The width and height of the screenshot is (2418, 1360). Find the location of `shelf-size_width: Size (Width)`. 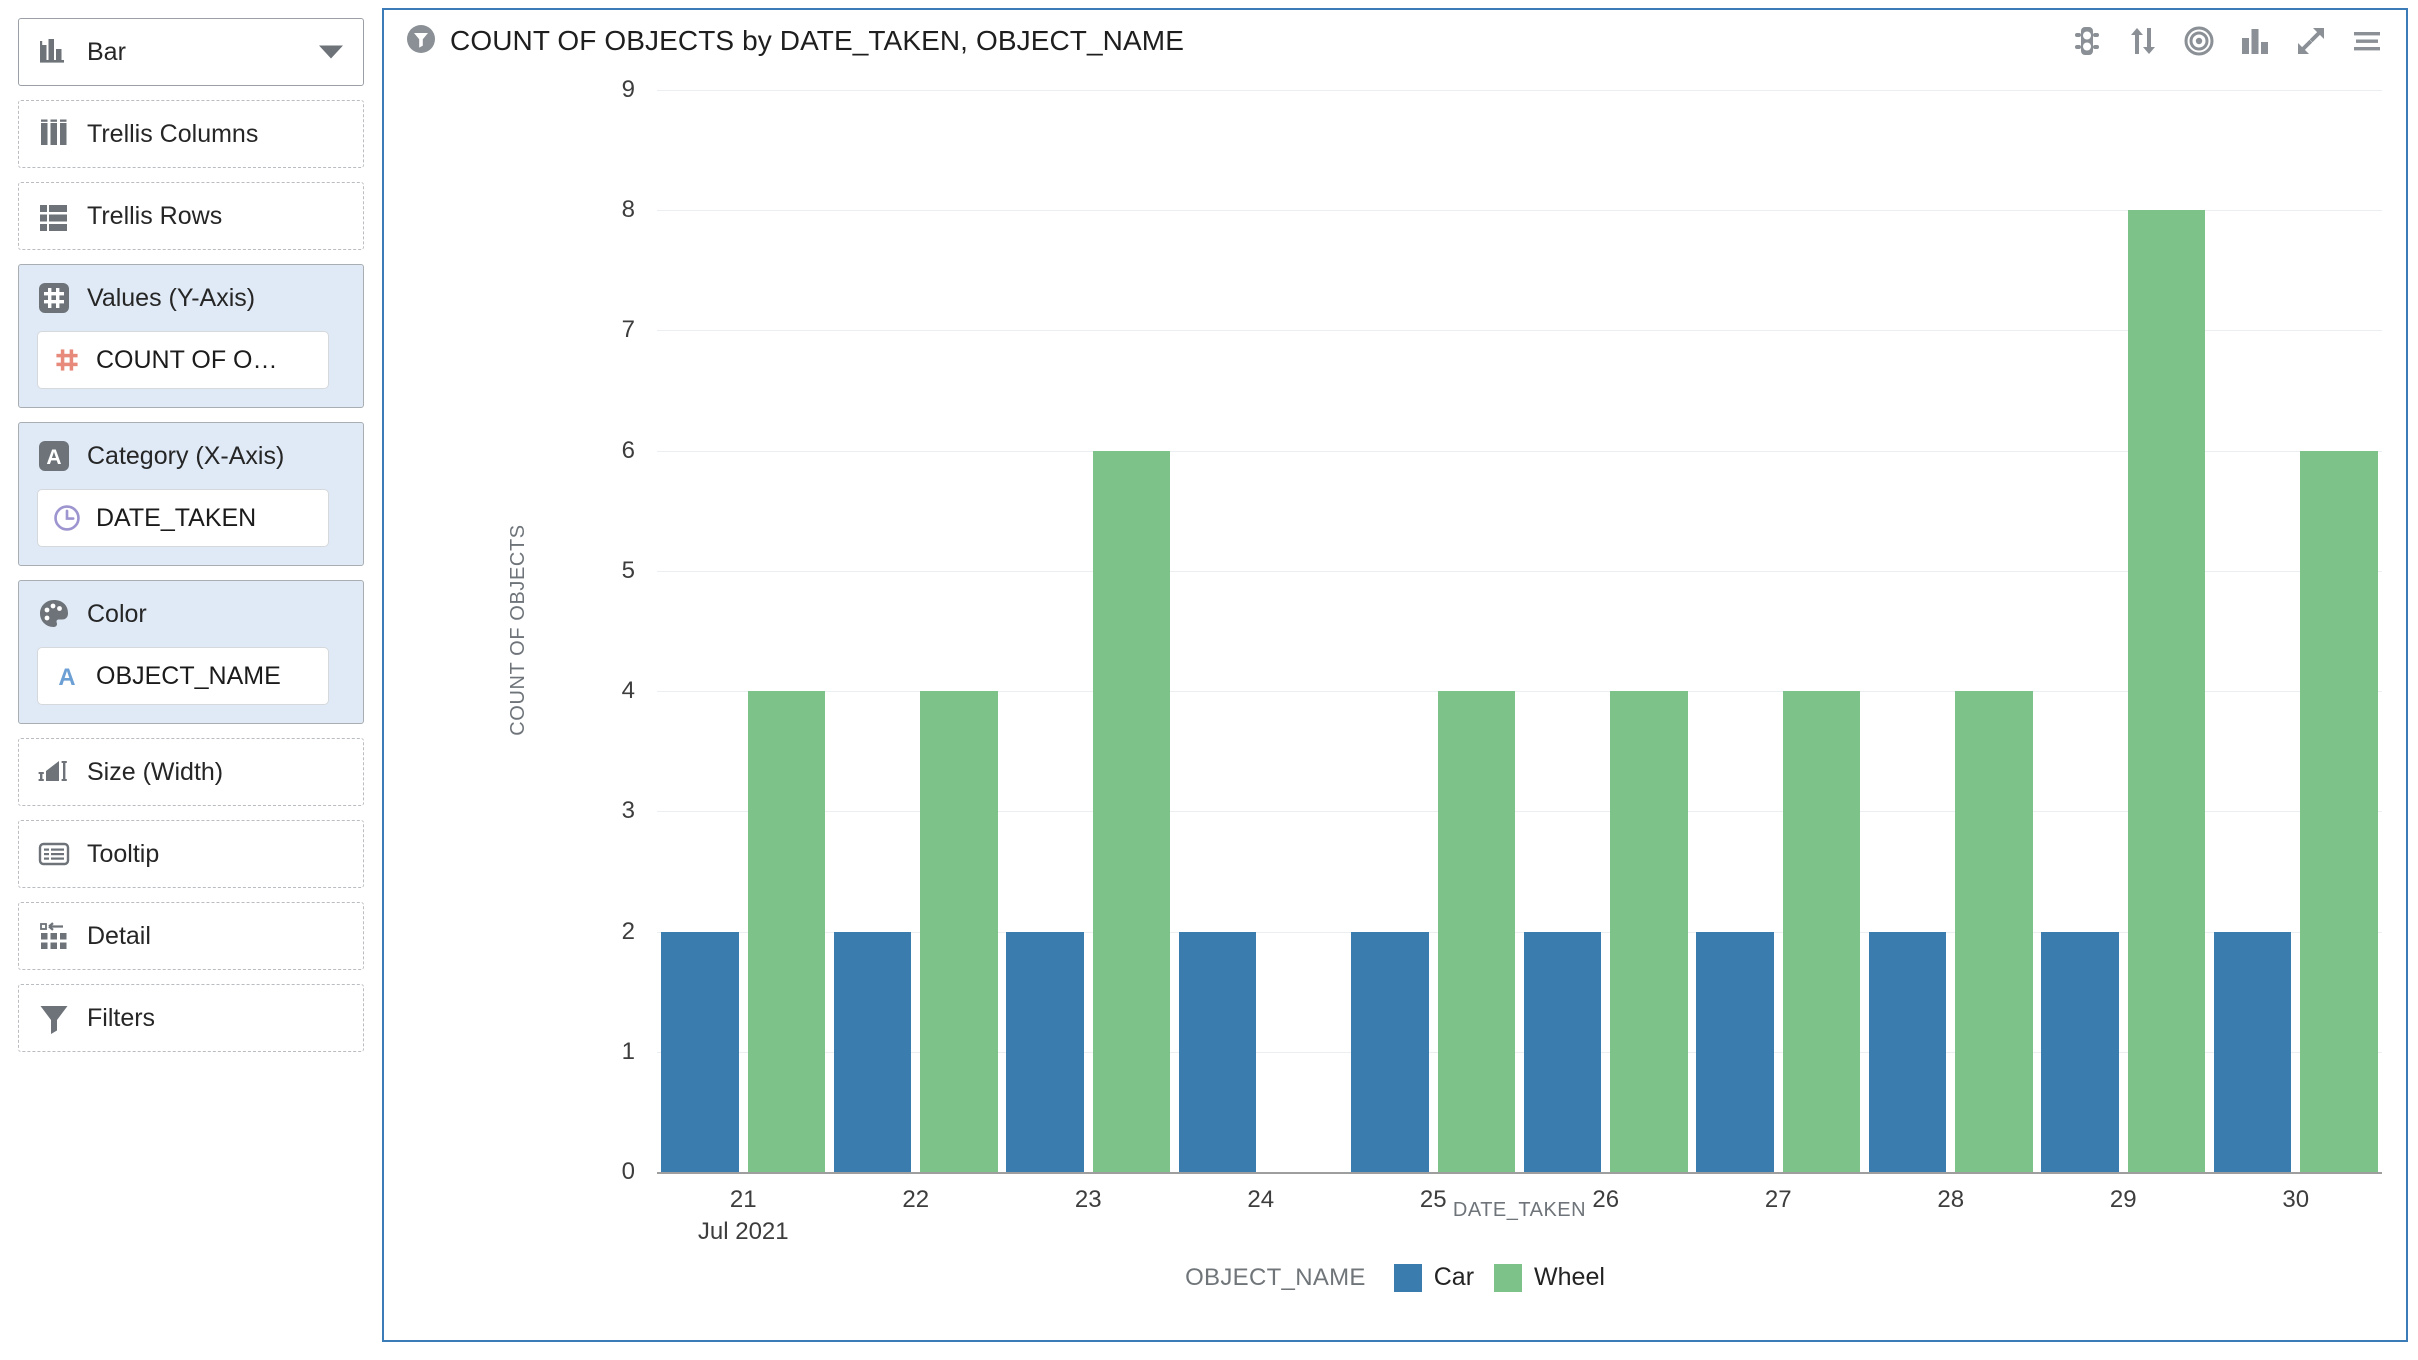

shelf-size_width: Size (Width) is located at coordinates (191, 772).